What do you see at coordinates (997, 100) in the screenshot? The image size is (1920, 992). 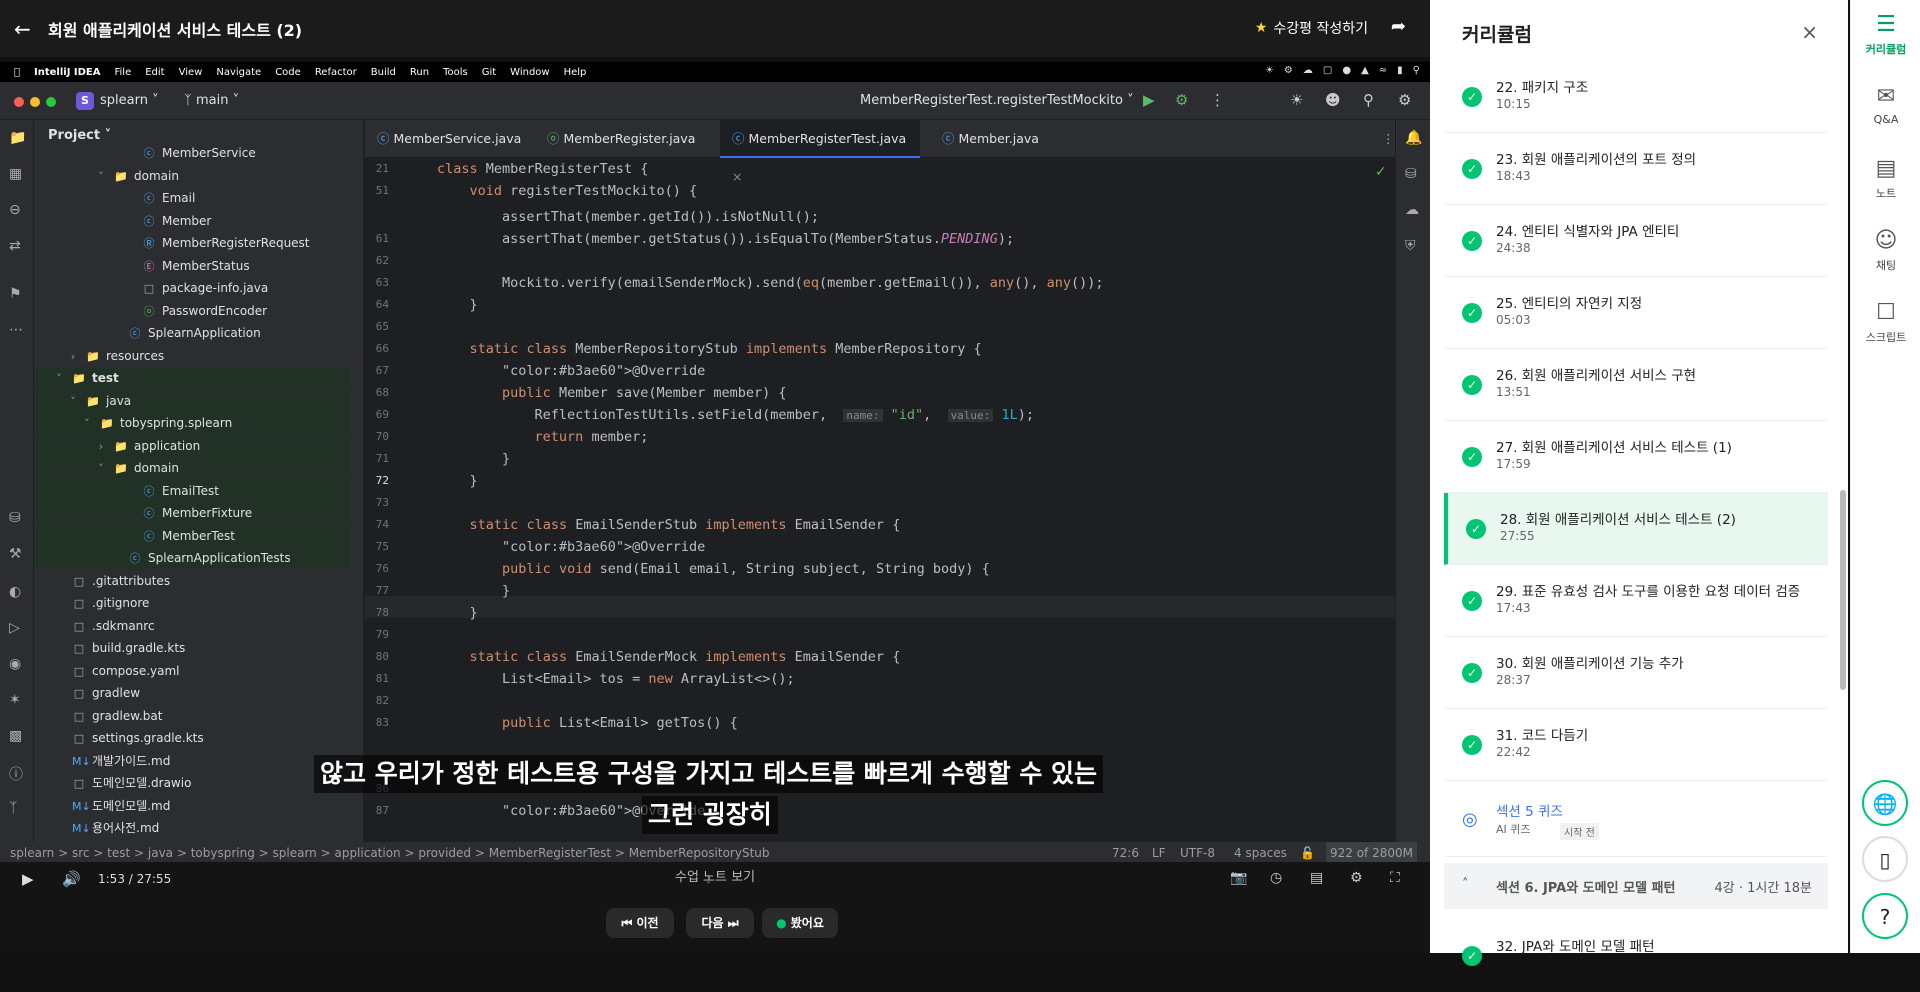 I see `run-config-selector: MemberRegisterTest.registerTestMockito ˅` at bounding box center [997, 100].